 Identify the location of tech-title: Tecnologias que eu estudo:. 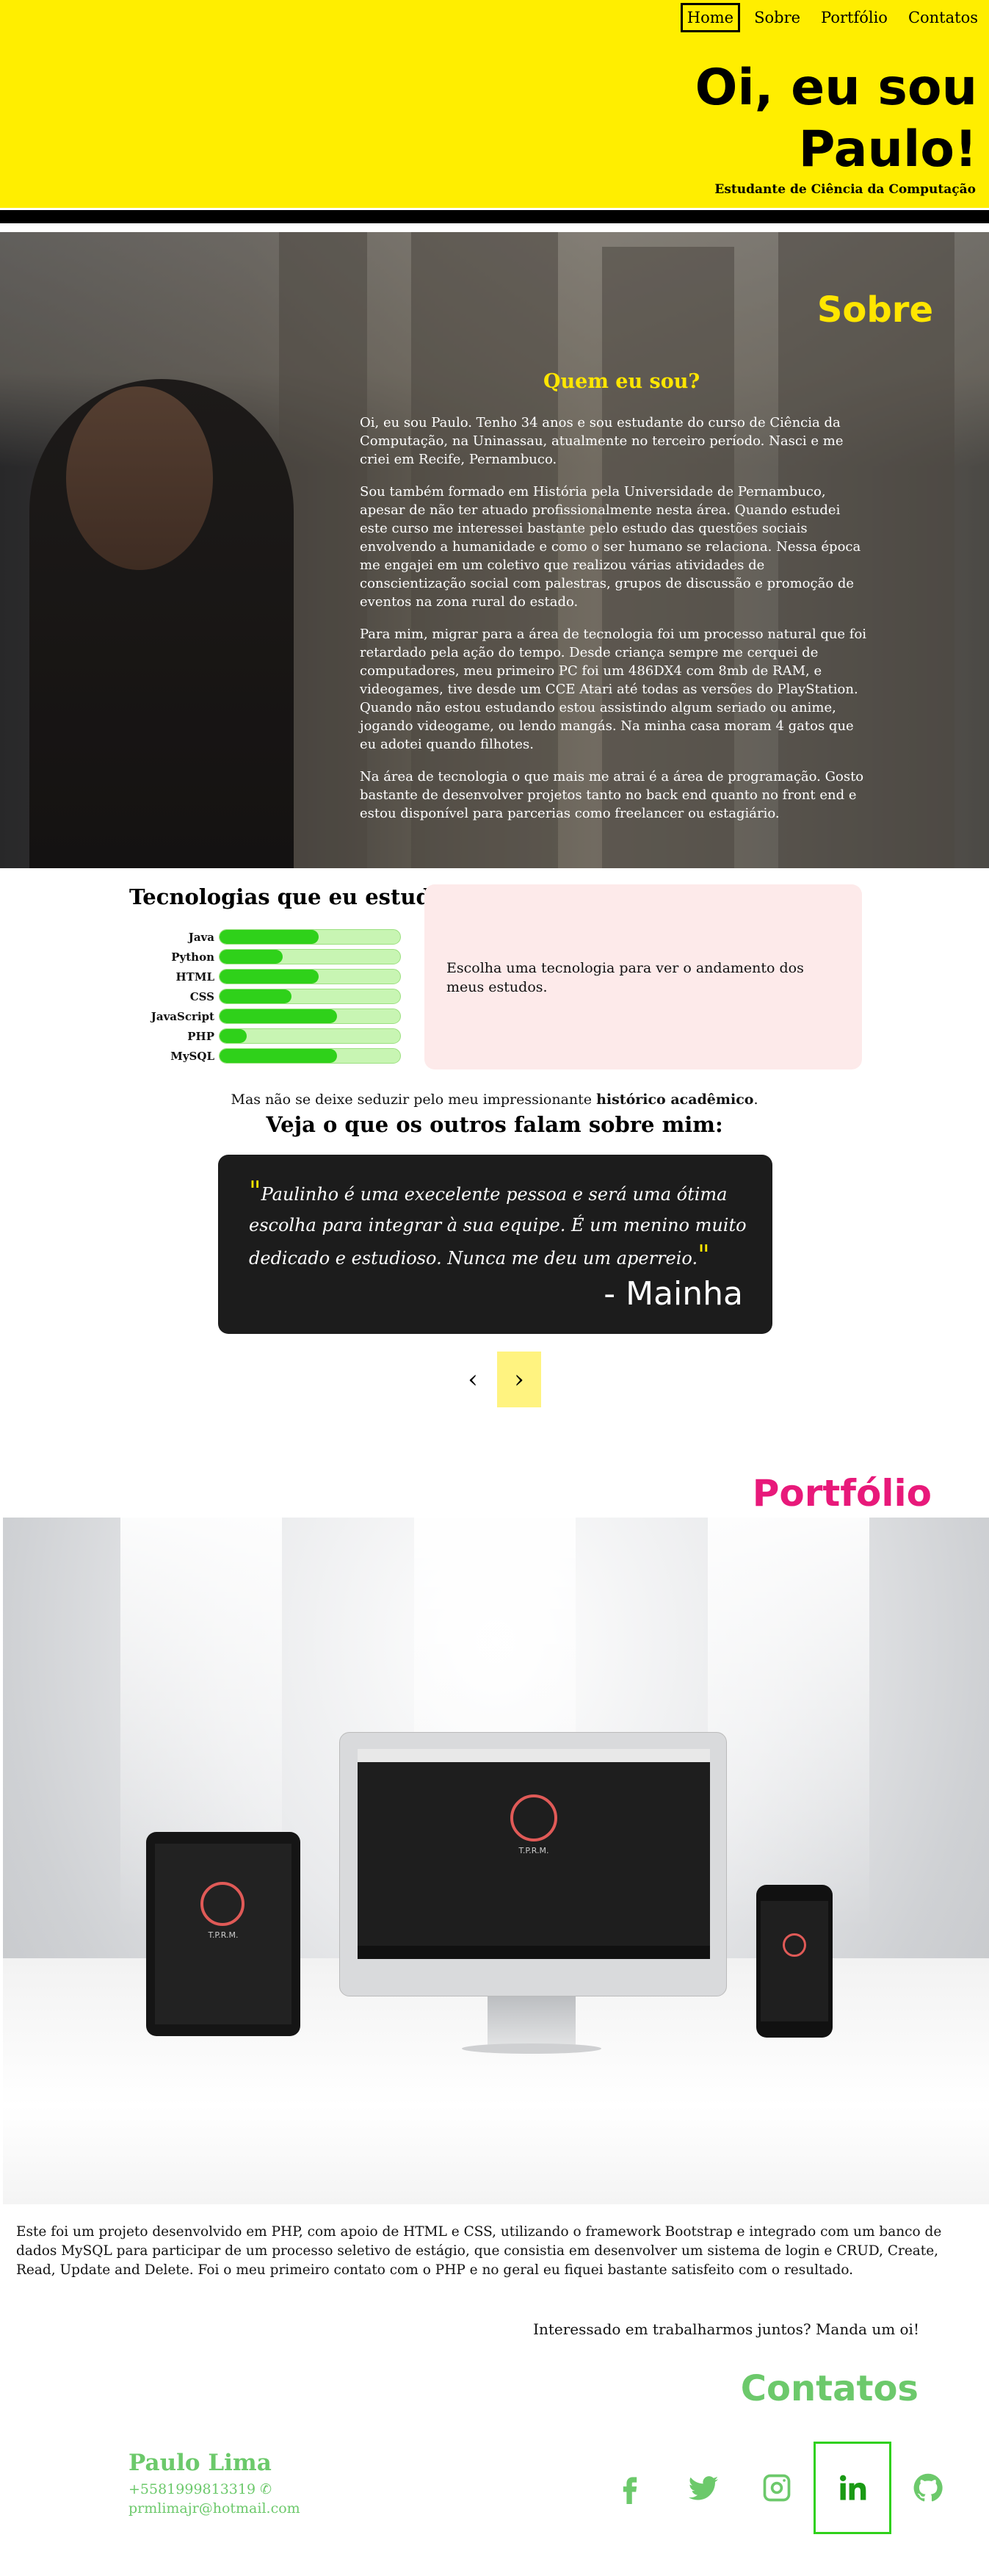
(291, 897).